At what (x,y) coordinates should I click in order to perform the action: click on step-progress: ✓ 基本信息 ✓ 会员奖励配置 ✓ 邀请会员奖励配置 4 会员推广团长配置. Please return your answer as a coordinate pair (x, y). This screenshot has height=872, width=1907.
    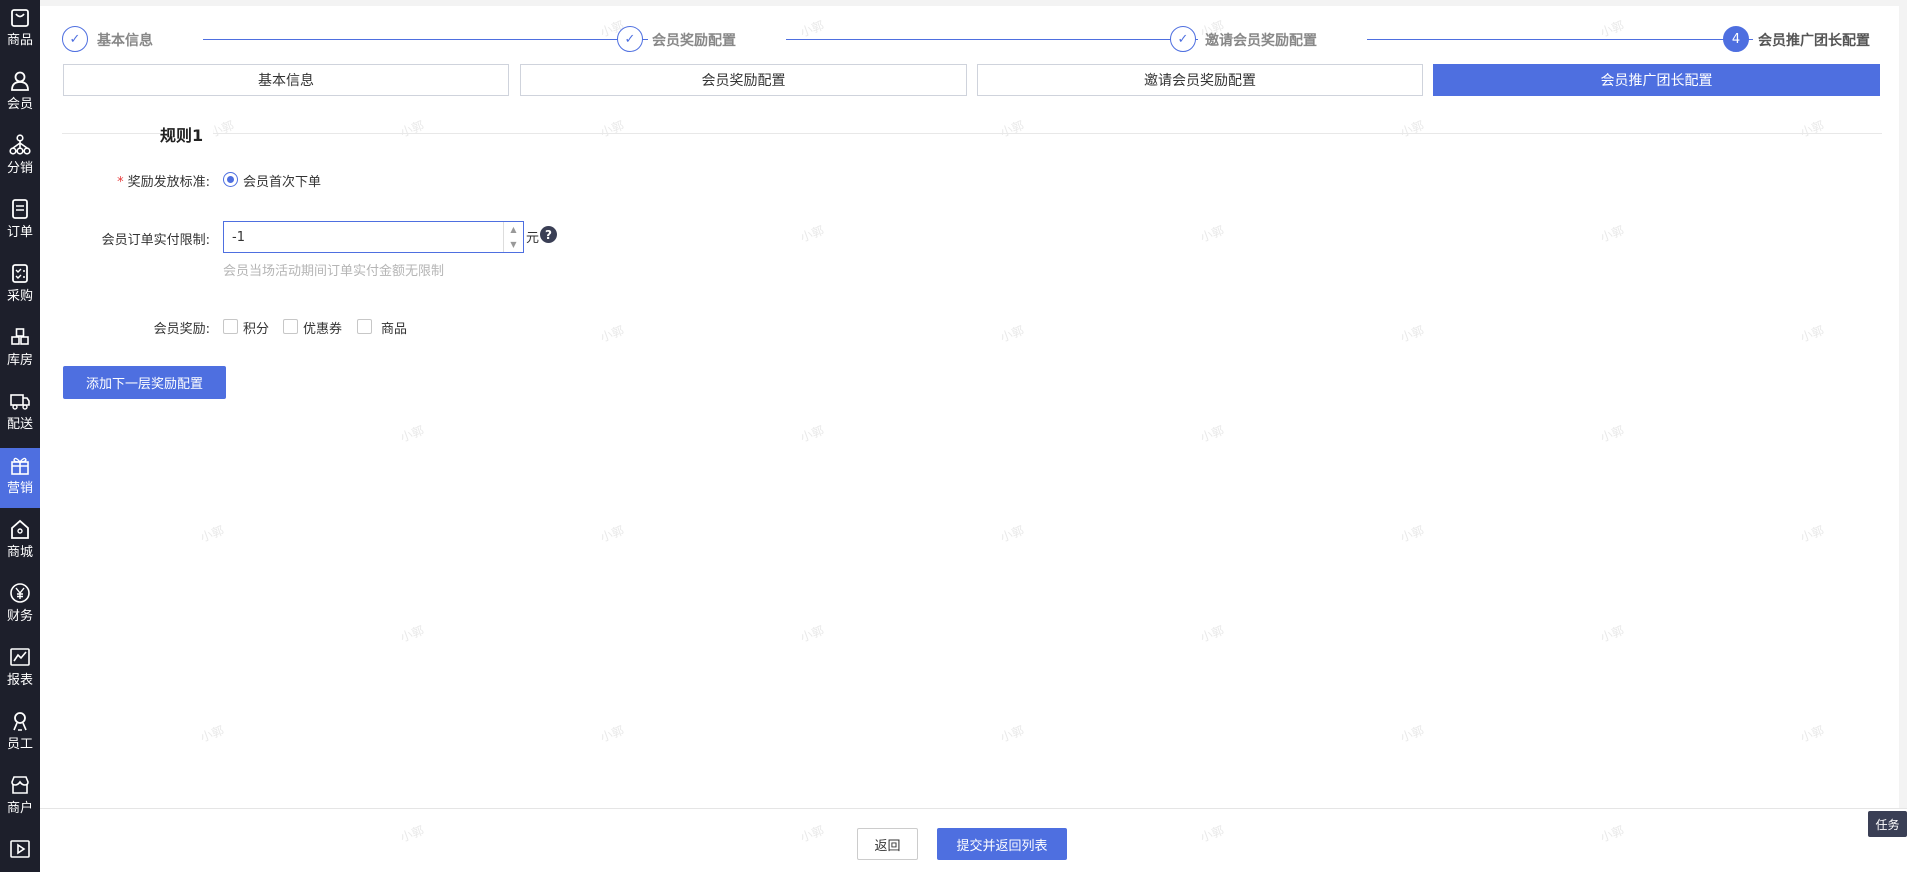
    Looking at the image, I should click on (984, 41).